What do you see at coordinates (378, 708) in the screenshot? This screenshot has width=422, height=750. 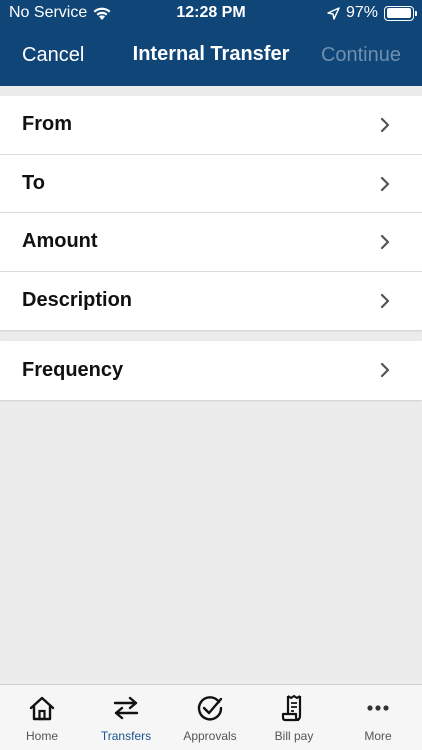 I see `more-dots-icon` at bounding box center [378, 708].